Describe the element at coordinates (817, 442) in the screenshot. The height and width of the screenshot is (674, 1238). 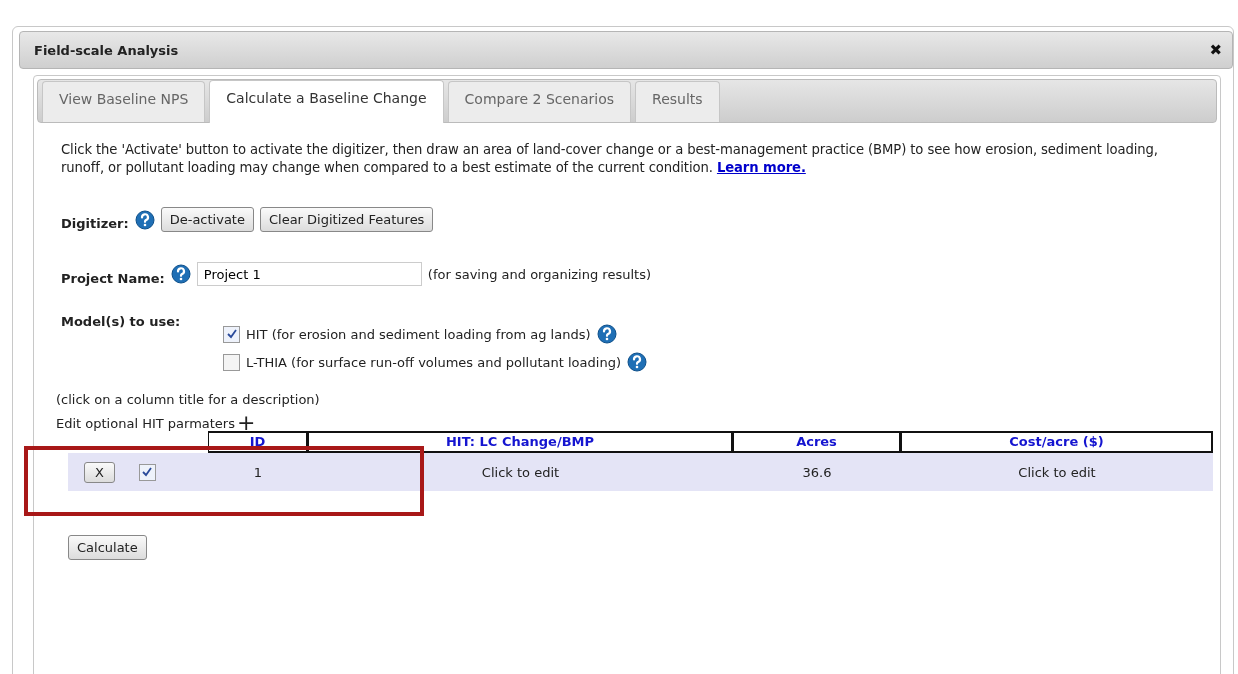
I see `column-header: Acres` at that location.